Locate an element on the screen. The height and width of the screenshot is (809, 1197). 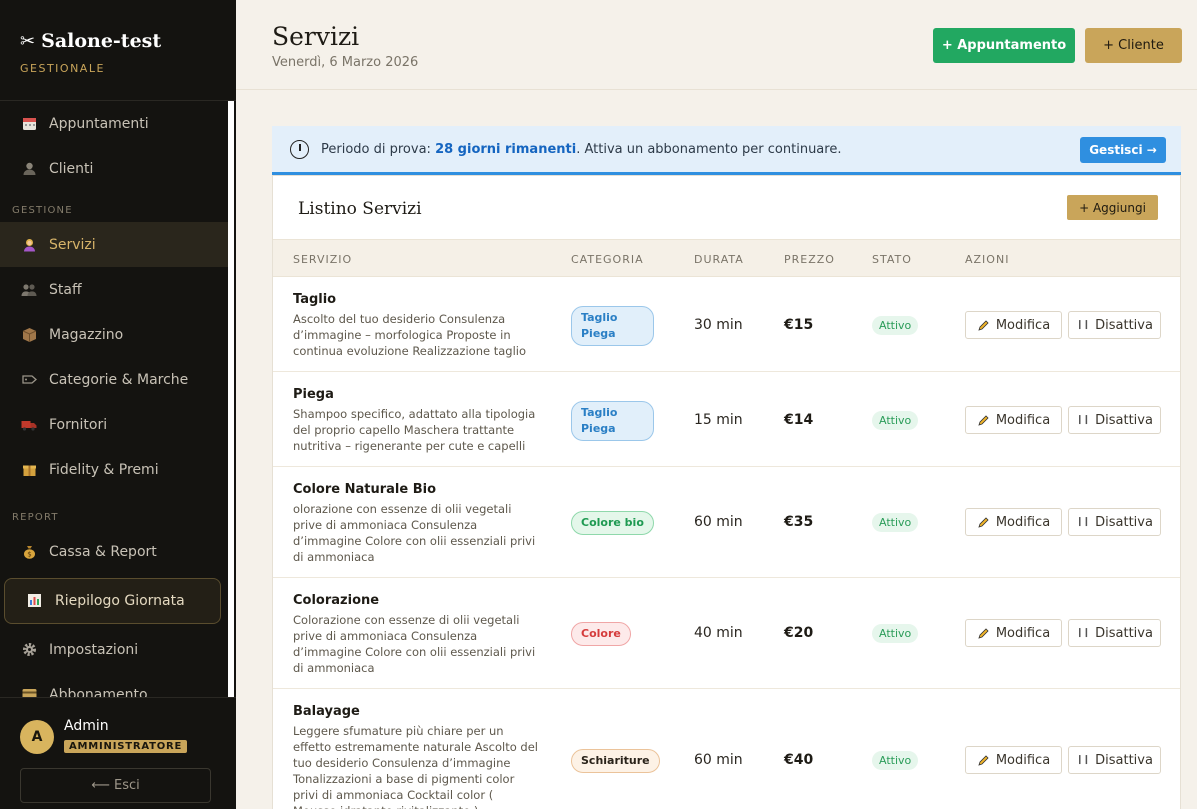
person-icon is located at coordinates (29, 169).